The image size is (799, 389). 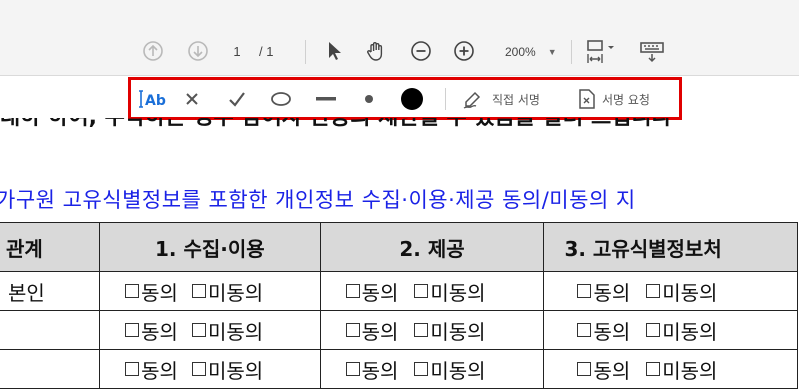 What do you see at coordinates (432, 247) in the screenshot?
I see `header-provision: 2. 제공` at bounding box center [432, 247].